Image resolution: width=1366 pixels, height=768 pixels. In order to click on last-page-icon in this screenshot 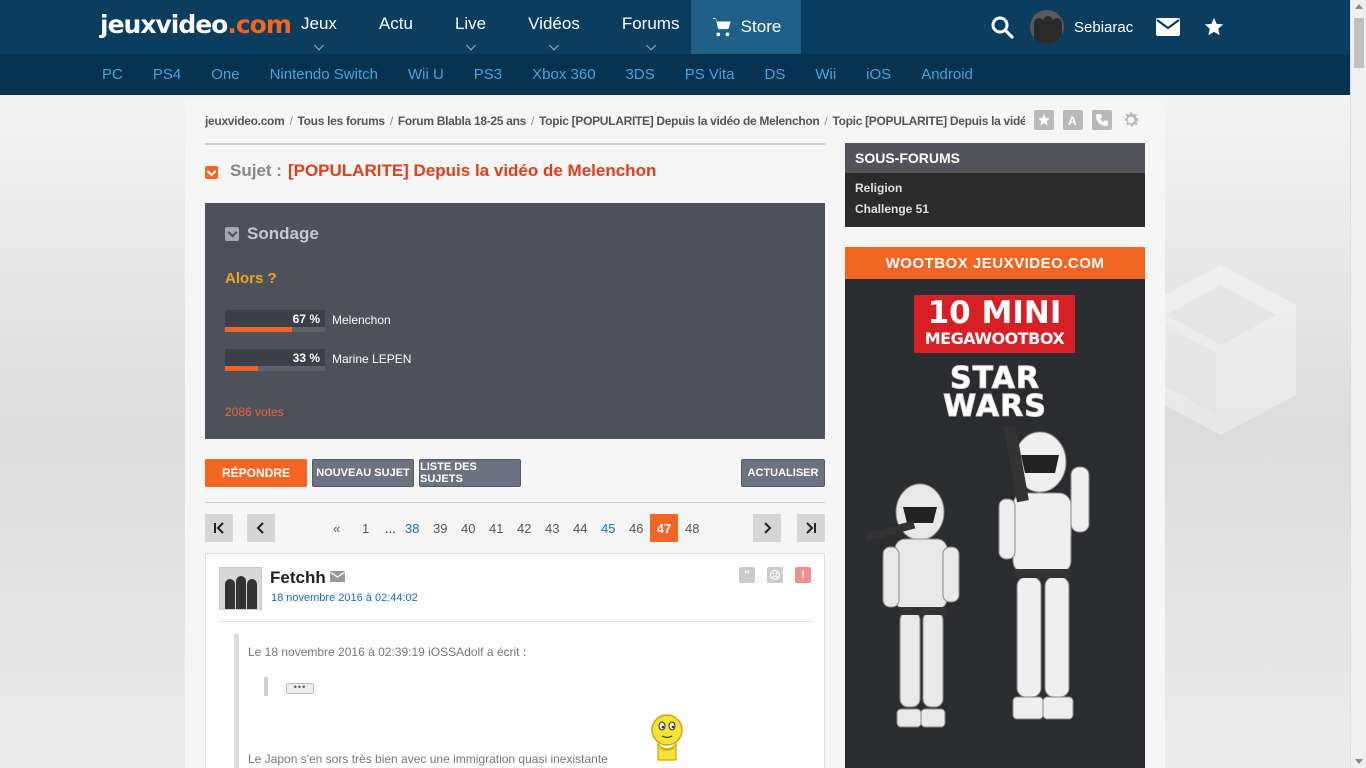, I will do `click(811, 528)`.